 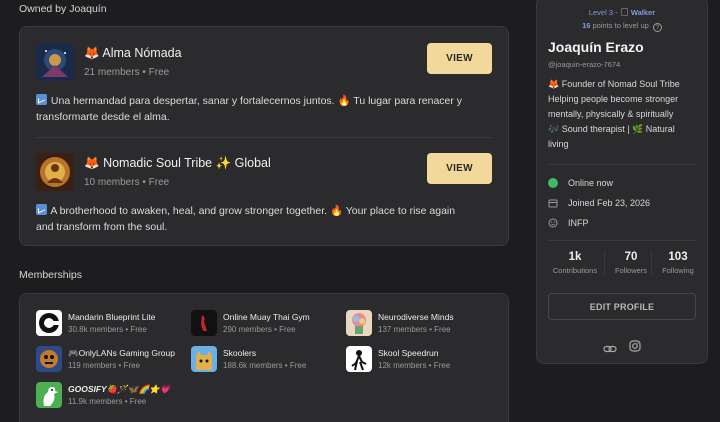 I want to click on help-icon: ?, so click(x=657, y=27).